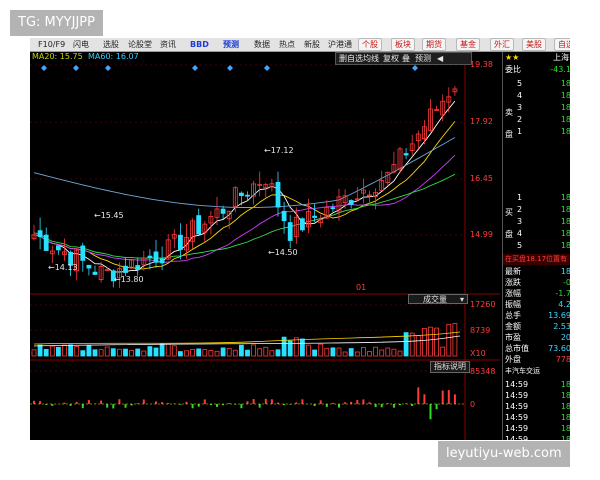 The height and width of the screenshot is (480, 600). Describe the element at coordinates (66, 267) in the screenshot. I see `annotation-c-value: 14.13` at that location.